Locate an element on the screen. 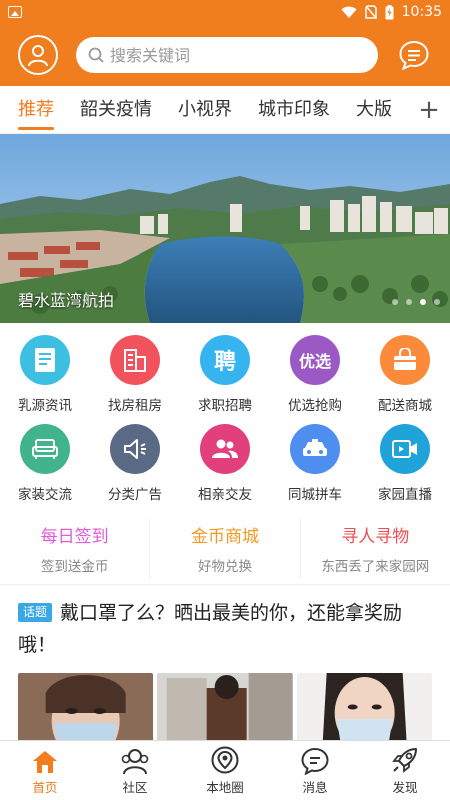 The height and width of the screenshot is (800, 450). messages-button is located at coordinates (414, 55).